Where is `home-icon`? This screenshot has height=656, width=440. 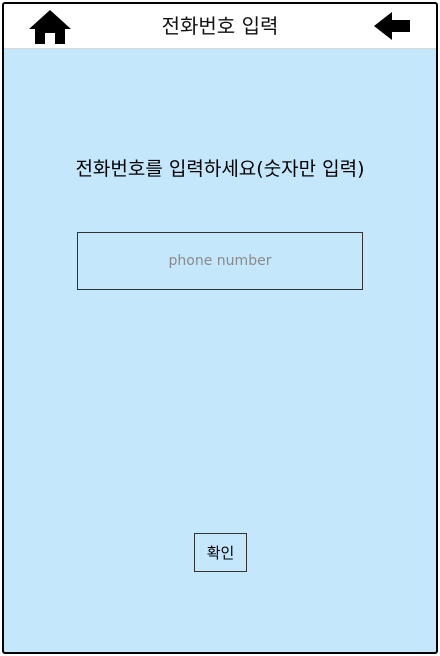 home-icon is located at coordinates (50, 27).